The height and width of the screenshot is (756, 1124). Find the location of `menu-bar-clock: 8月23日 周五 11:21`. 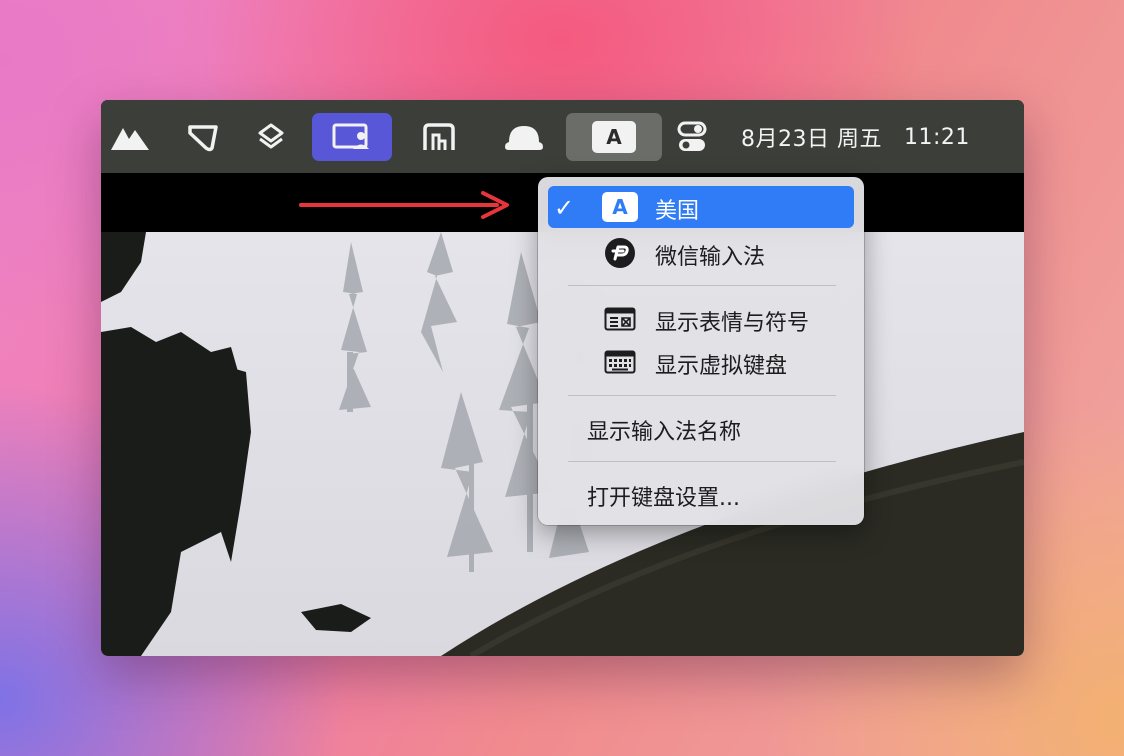

menu-bar-clock: 8月23日 周五 11:21 is located at coordinates (855, 137).